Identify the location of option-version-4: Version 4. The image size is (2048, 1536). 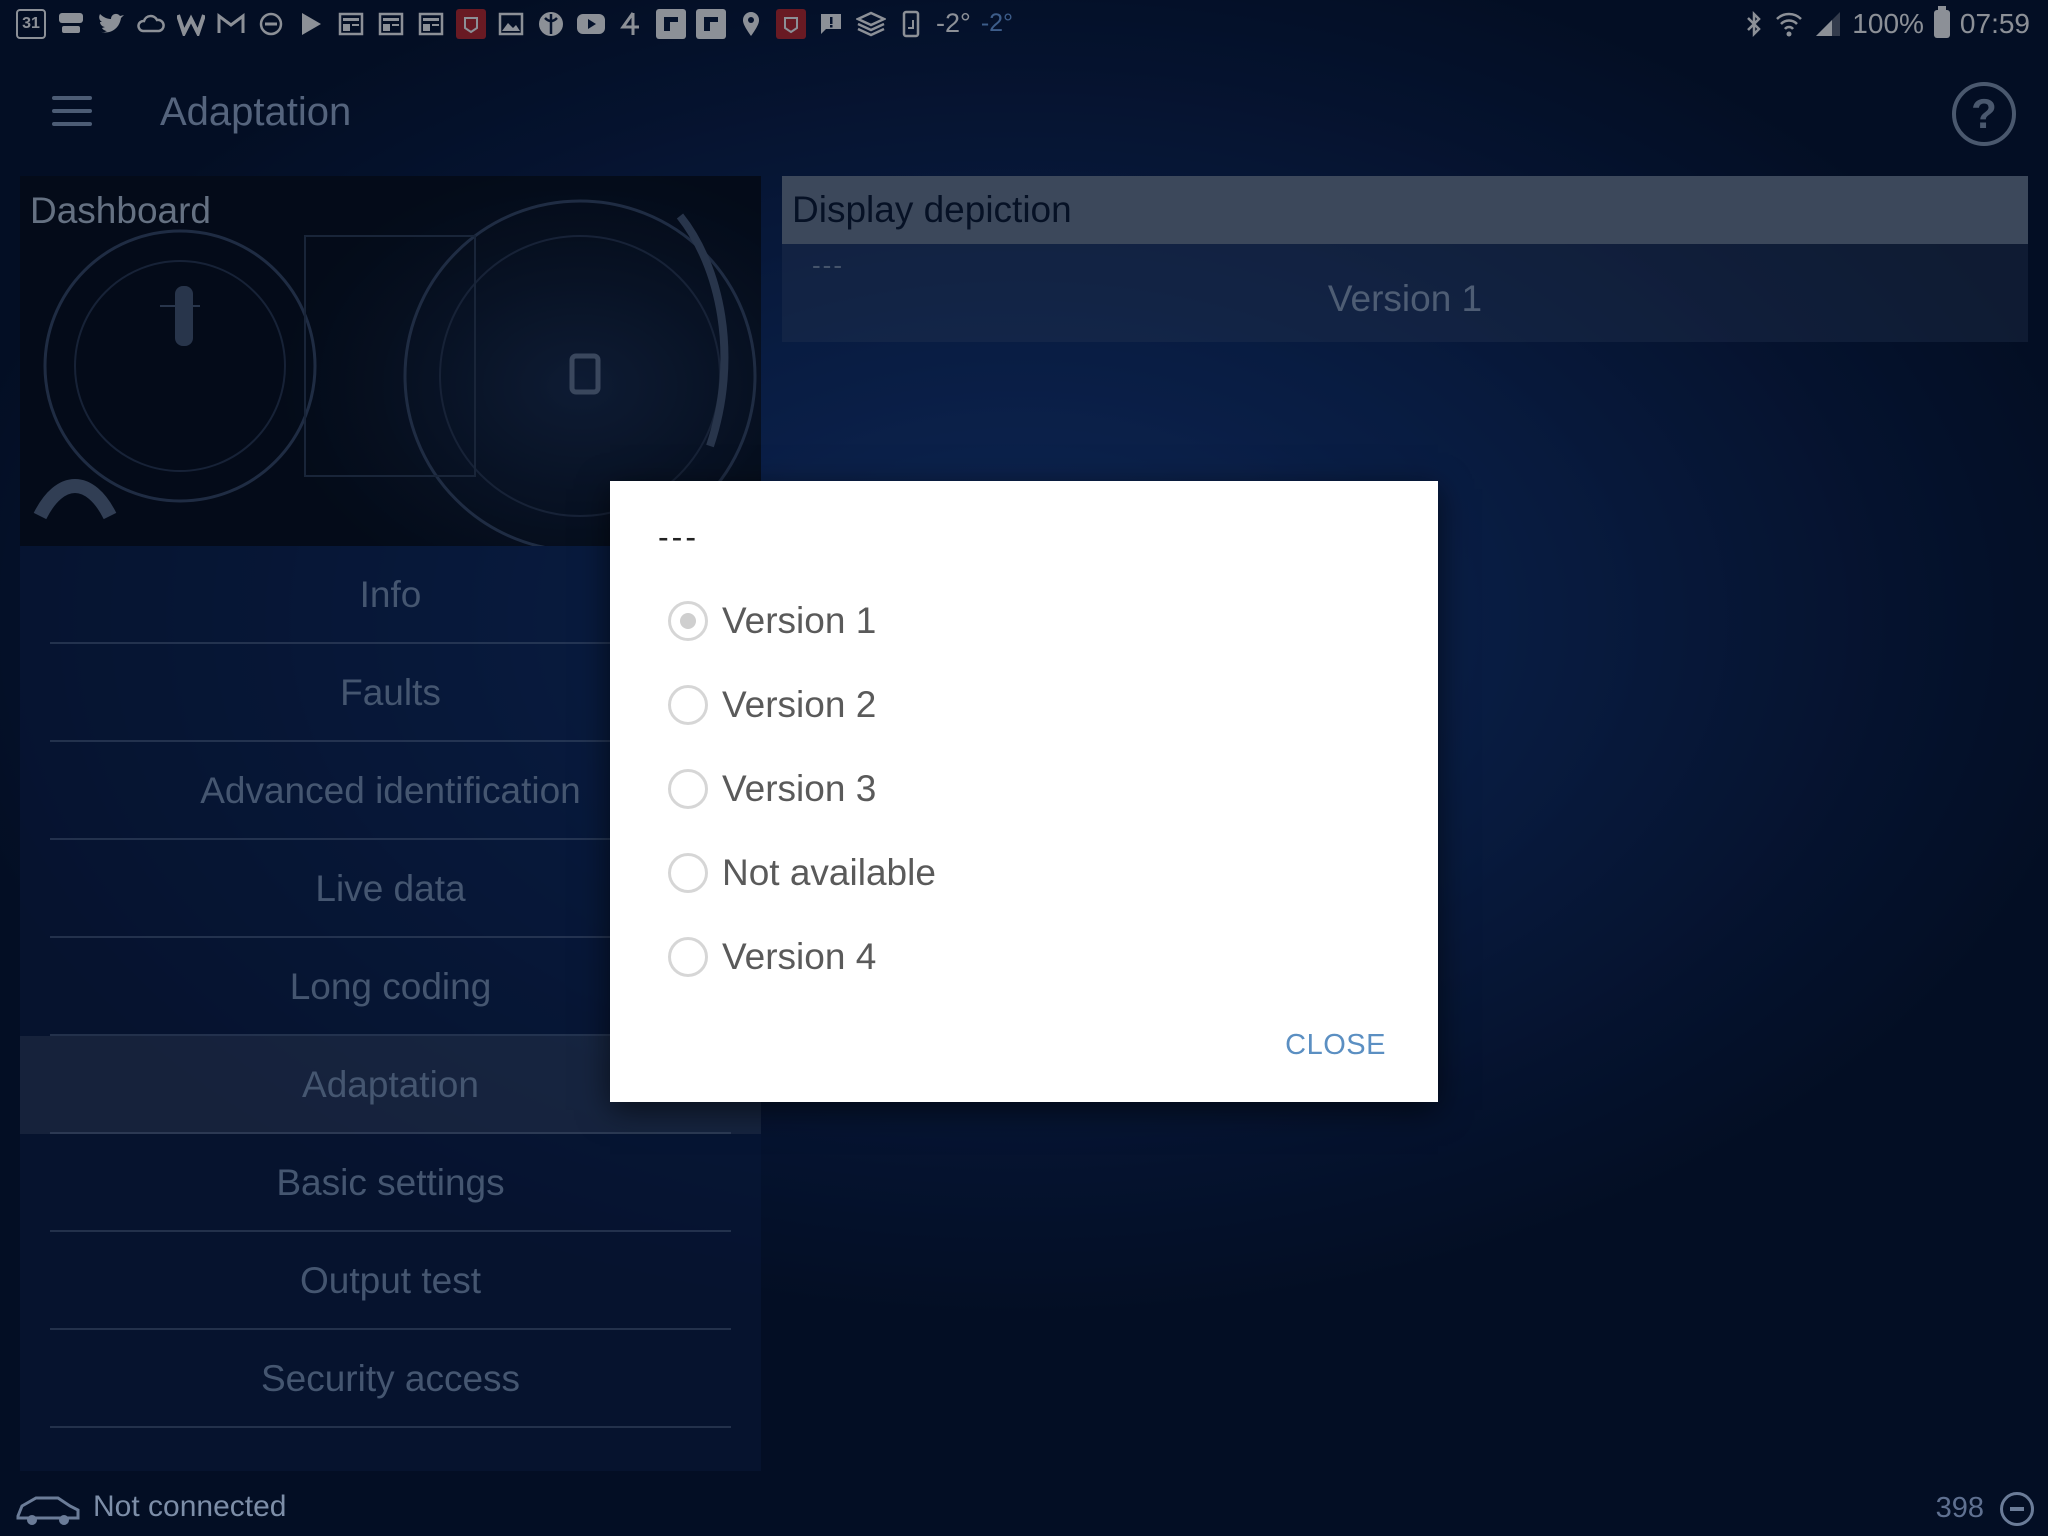
(1018, 957).